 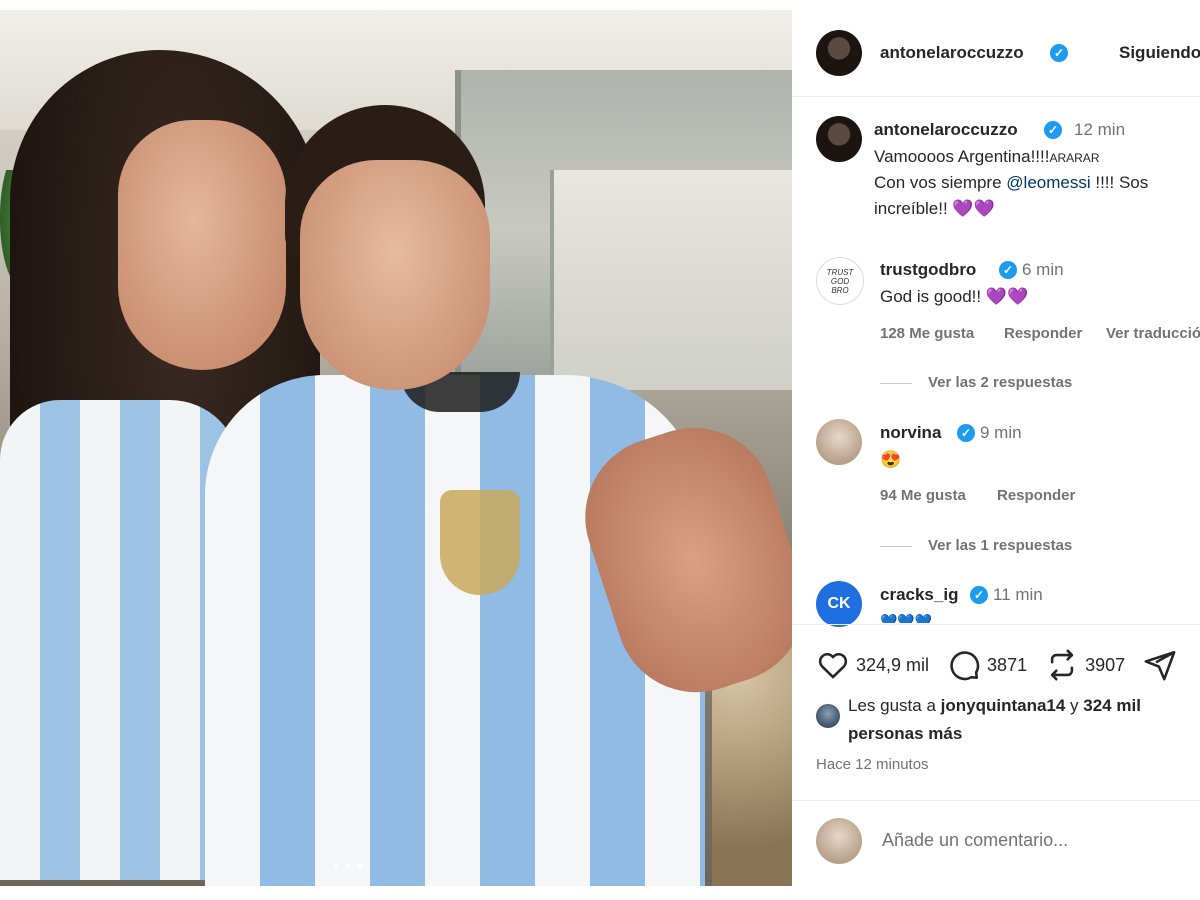 I want to click on trustgodbro-logo: TRUST GOD BRO, so click(x=840, y=281).